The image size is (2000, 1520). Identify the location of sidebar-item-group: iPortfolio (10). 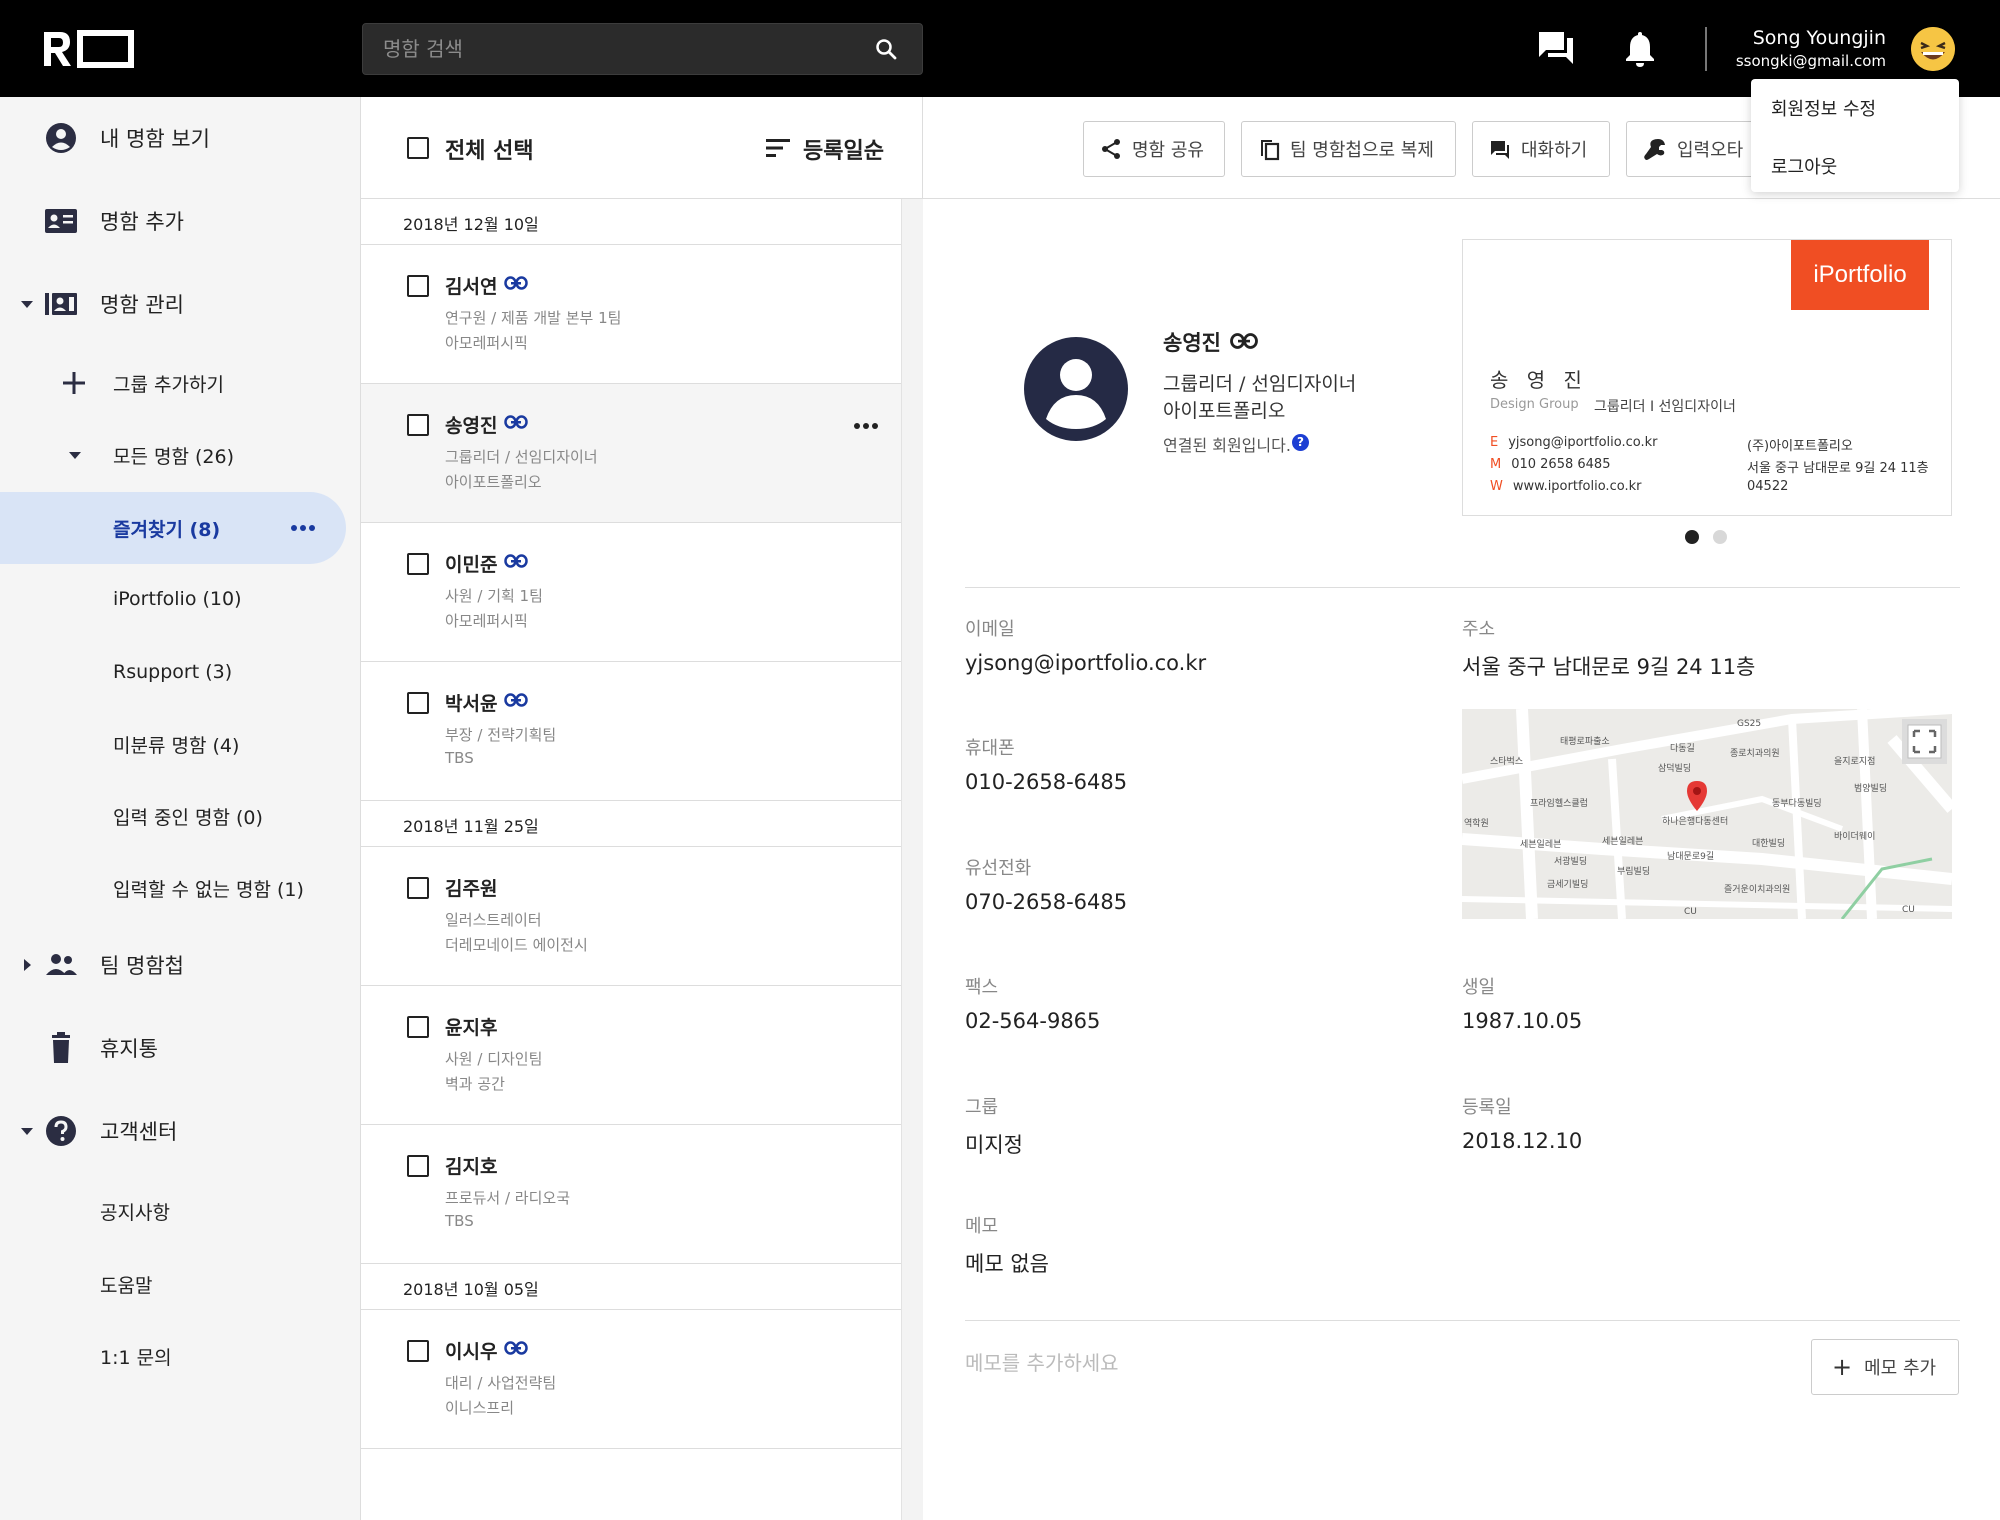
(180, 599).